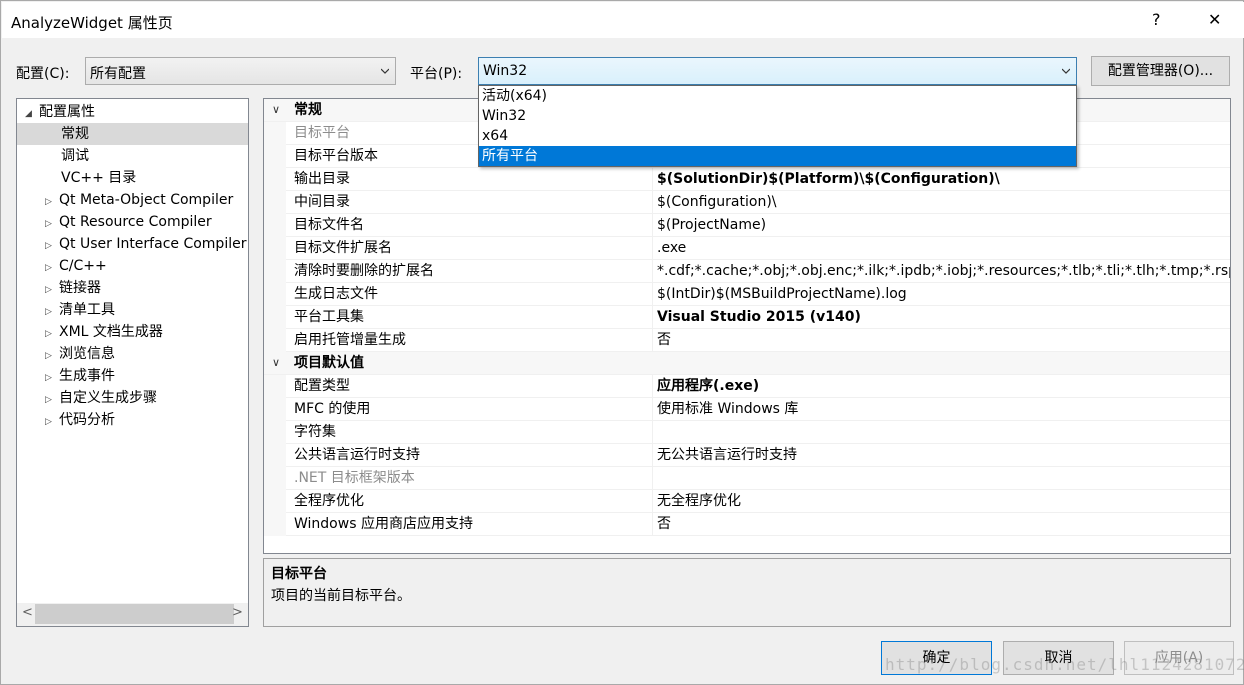  I want to click on property-name: 平台工具集, so click(329, 317).